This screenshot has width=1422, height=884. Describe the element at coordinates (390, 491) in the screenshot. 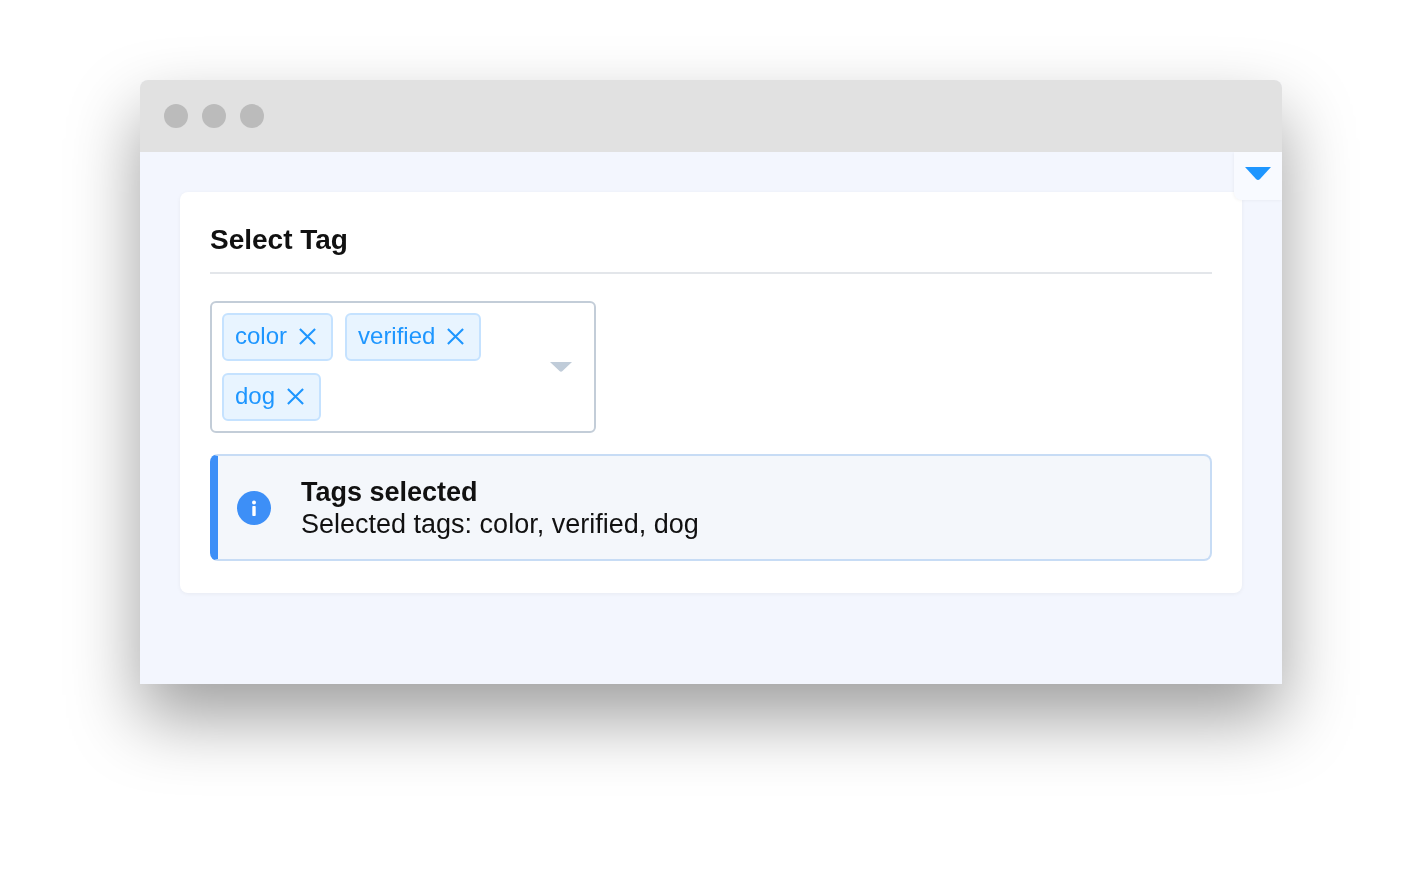

I see `alert-title: Tags selected` at that location.